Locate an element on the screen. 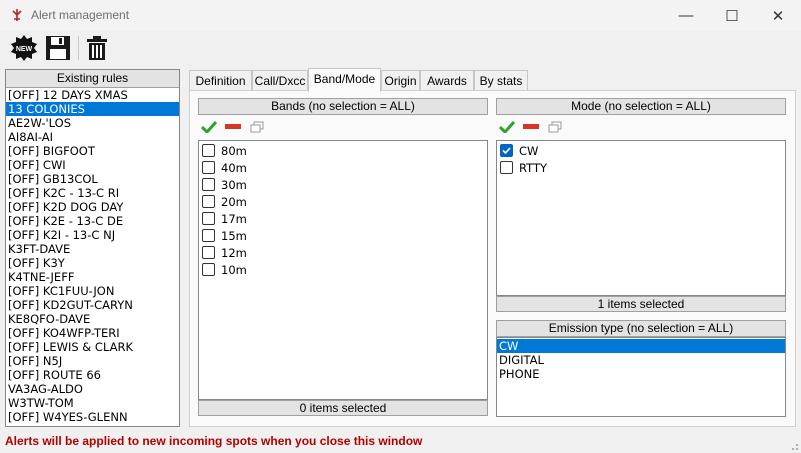  tab-origin: Origin is located at coordinates (400, 80).